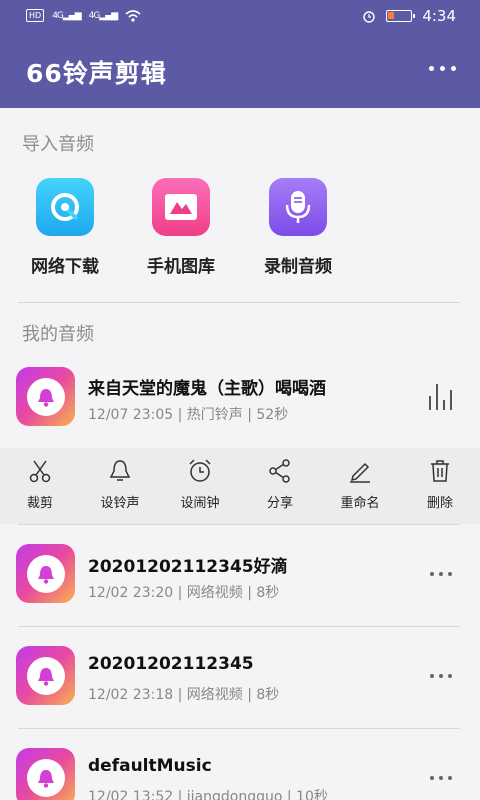 The image size is (480, 800). I want to click on set-alarm-button: 设闹钟, so click(200, 484).